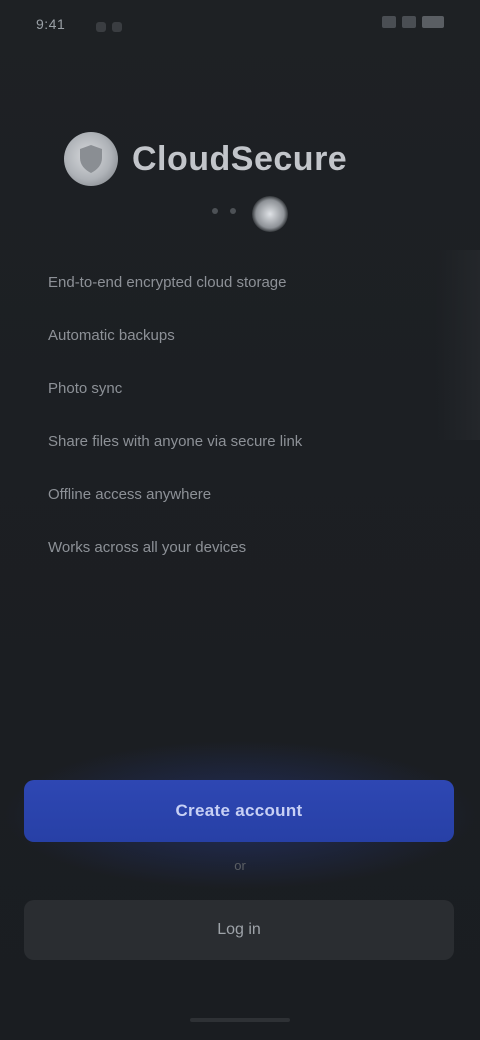 The width and height of the screenshot is (480, 1040). I want to click on home-indicator, so click(240, 1020).